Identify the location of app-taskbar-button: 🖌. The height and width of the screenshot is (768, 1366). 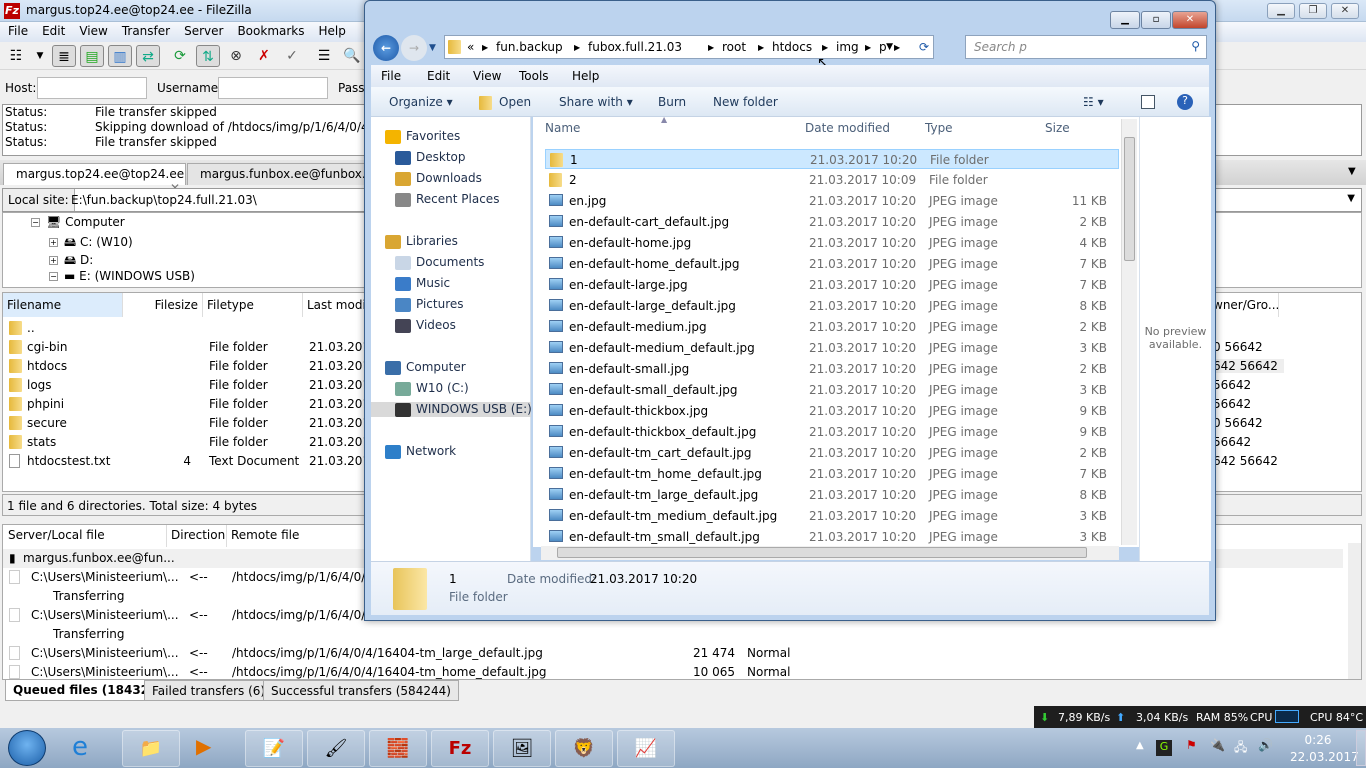
(336, 748).